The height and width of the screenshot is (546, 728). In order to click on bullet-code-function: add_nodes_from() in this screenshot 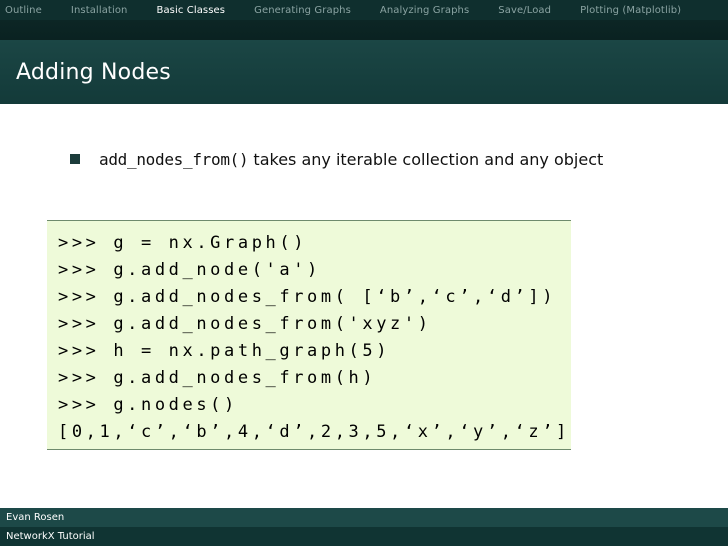, I will do `click(174, 159)`.